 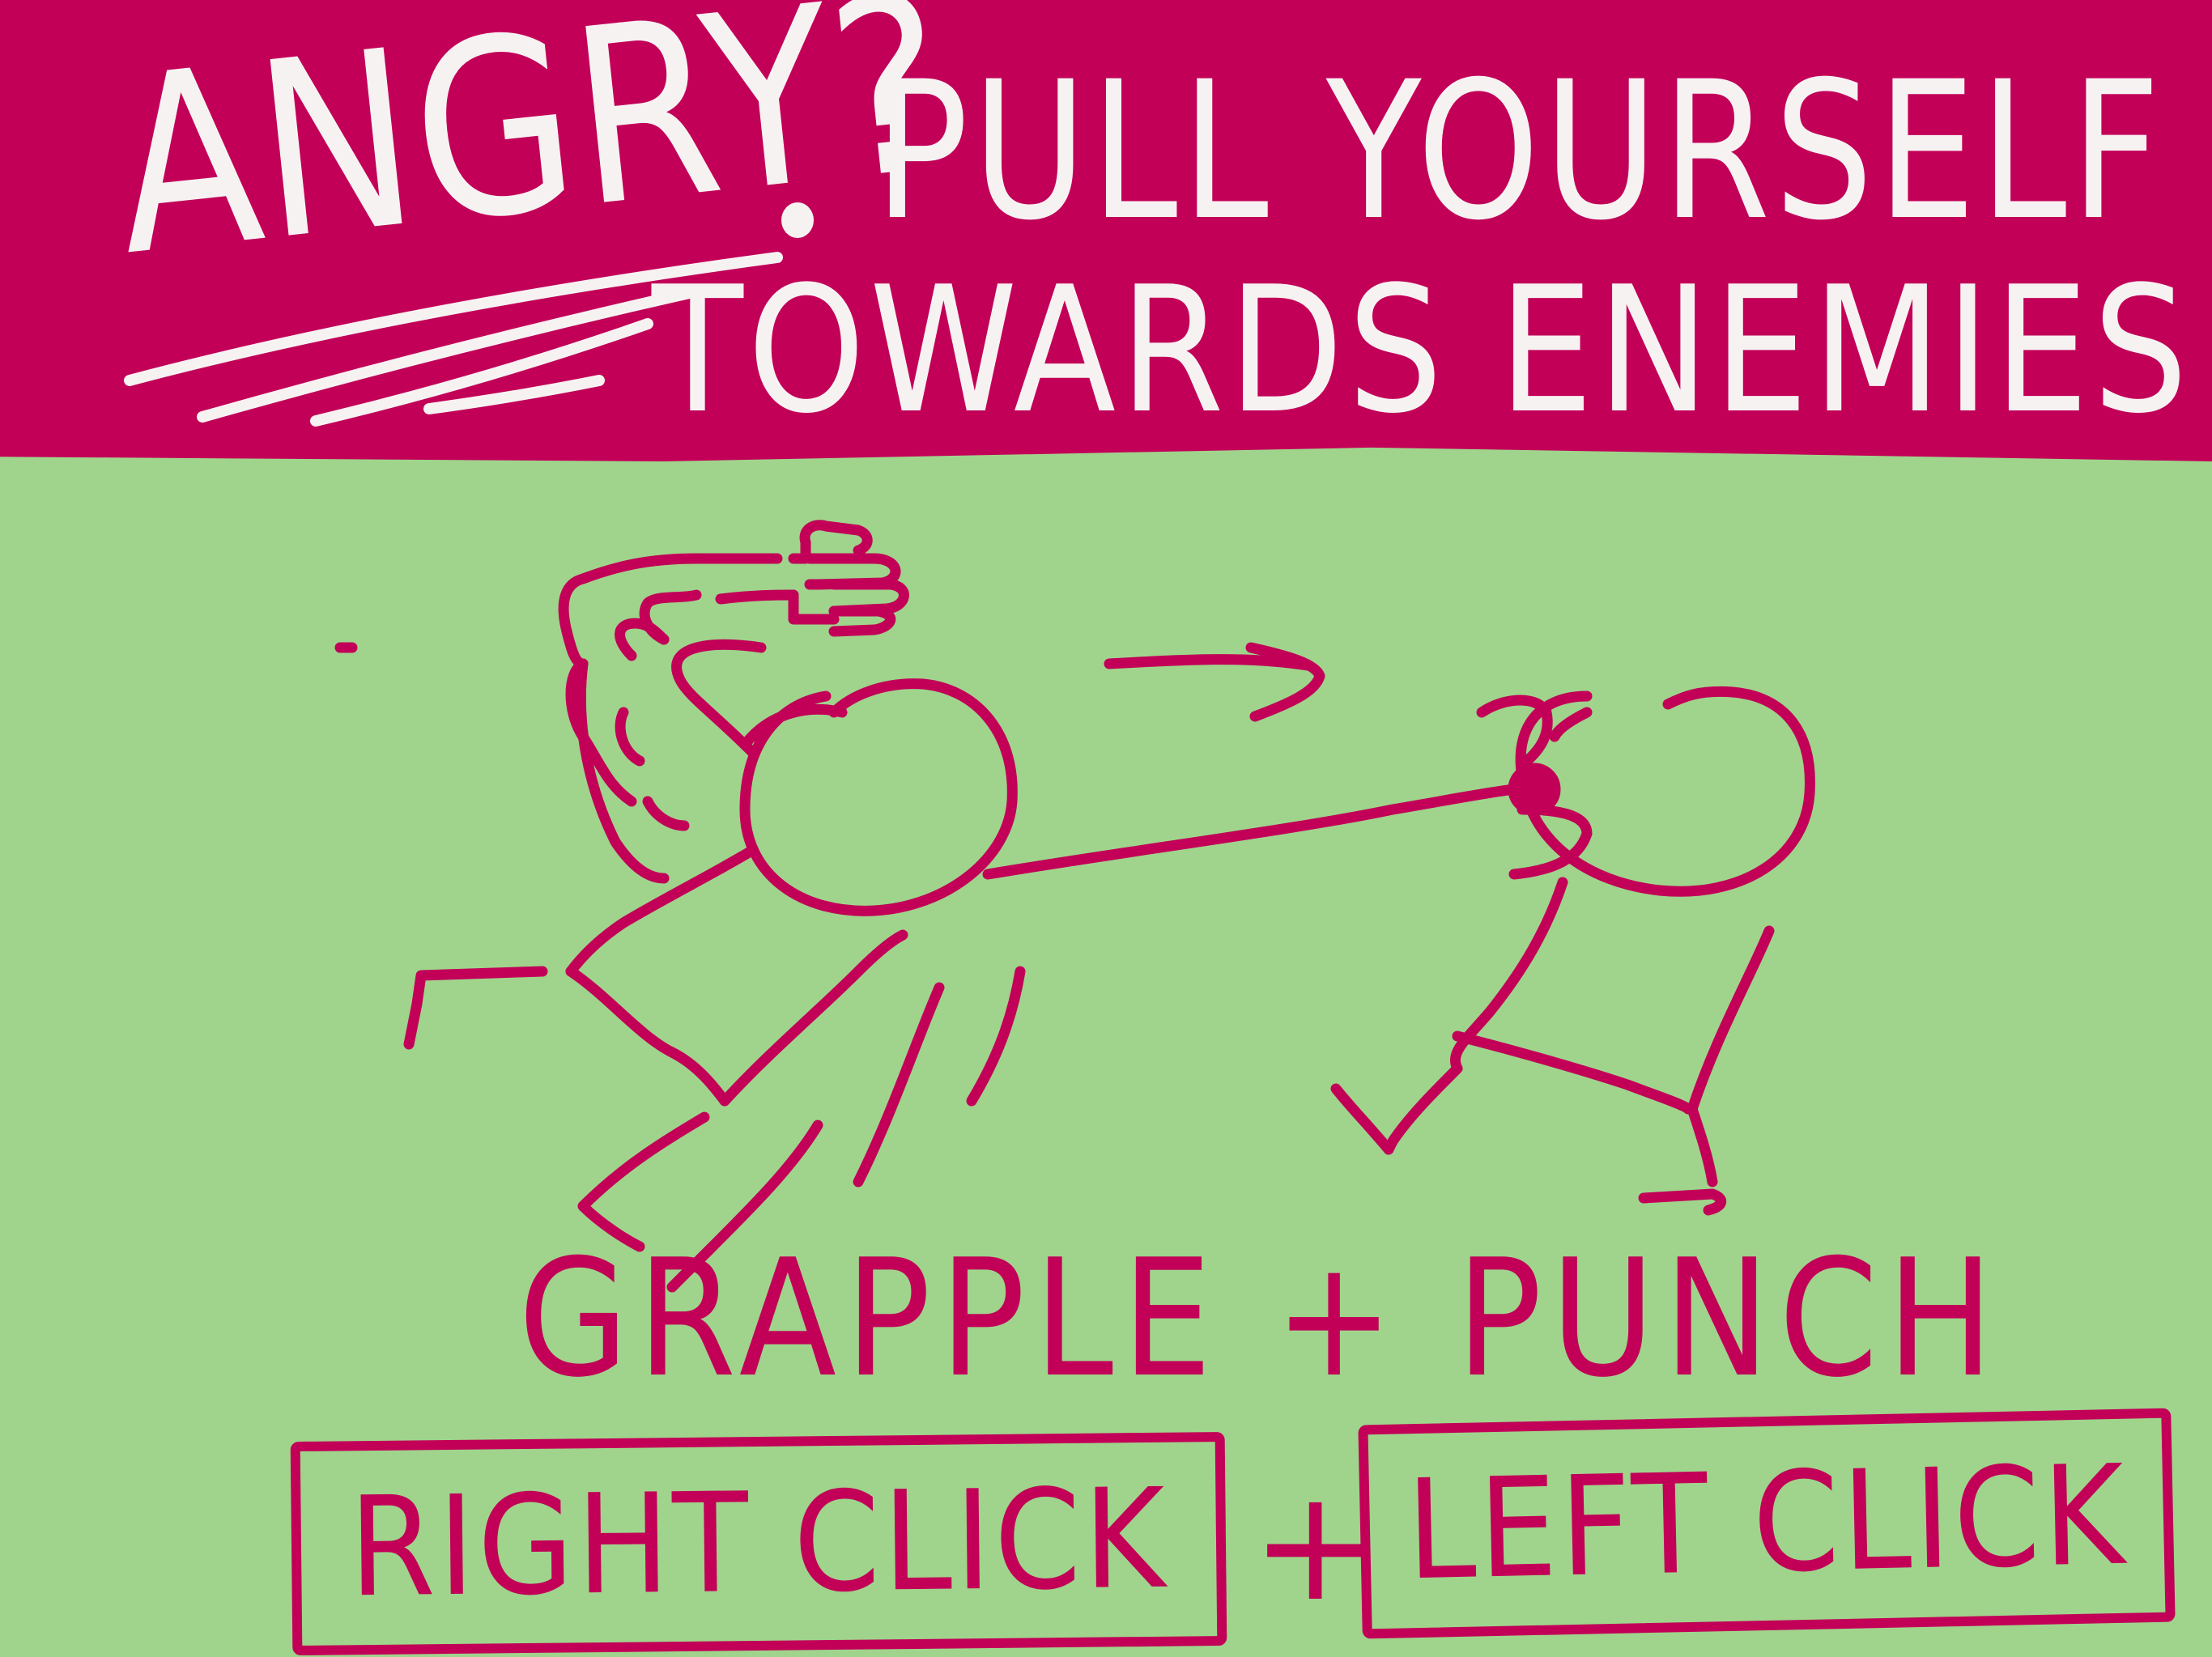 I want to click on enemy-stick-figure-icon, so click(x=1573, y=951).